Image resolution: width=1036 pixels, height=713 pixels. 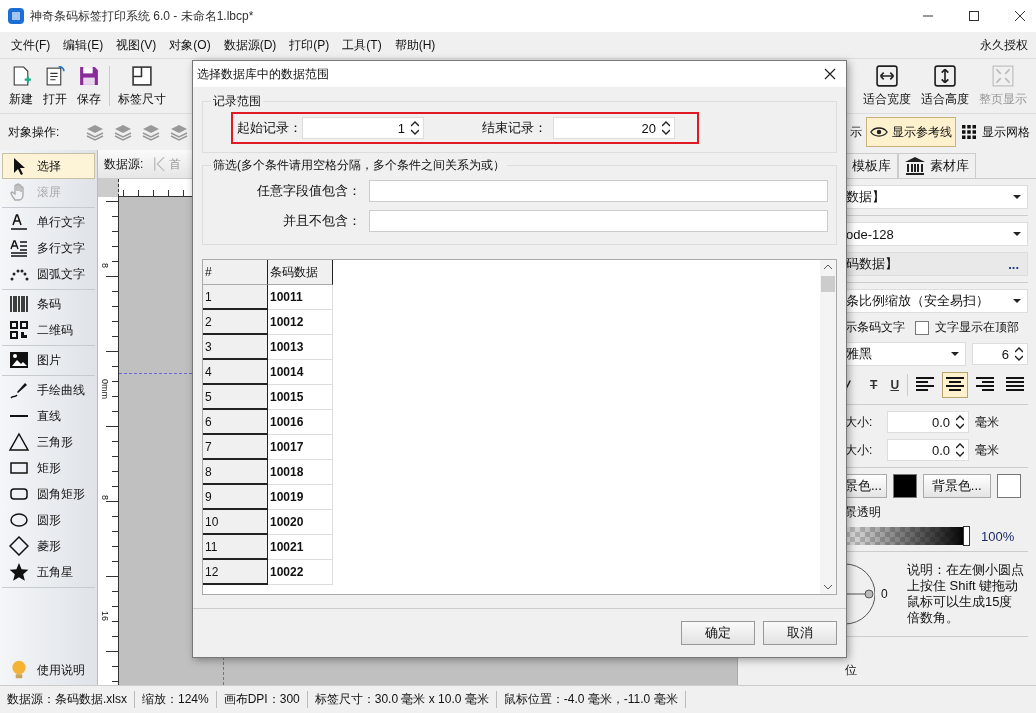 What do you see at coordinates (235, 297) in the screenshot?
I see `row-header: 1` at bounding box center [235, 297].